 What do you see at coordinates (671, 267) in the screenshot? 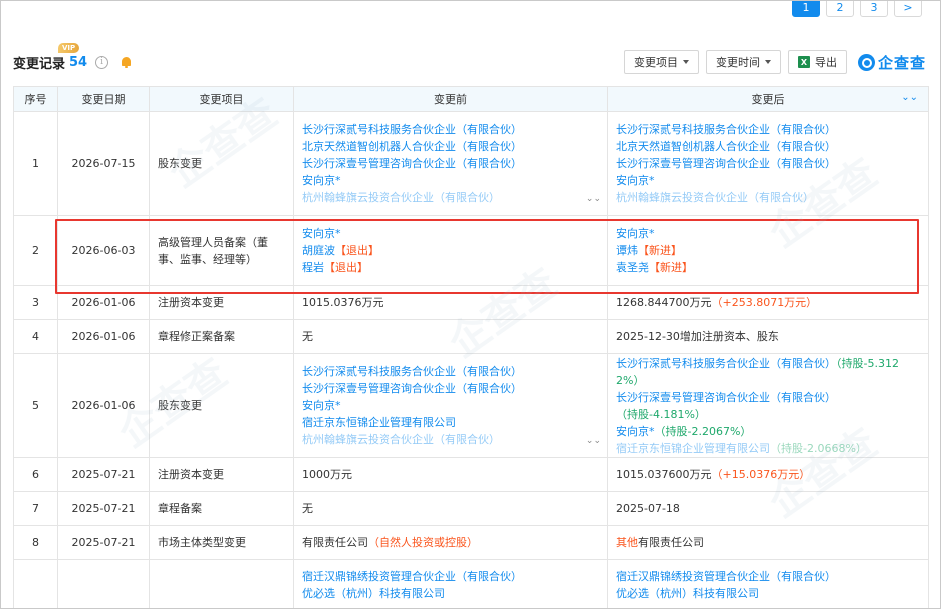
I see `change-text: 【新进】` at bounding box center [671, 267].